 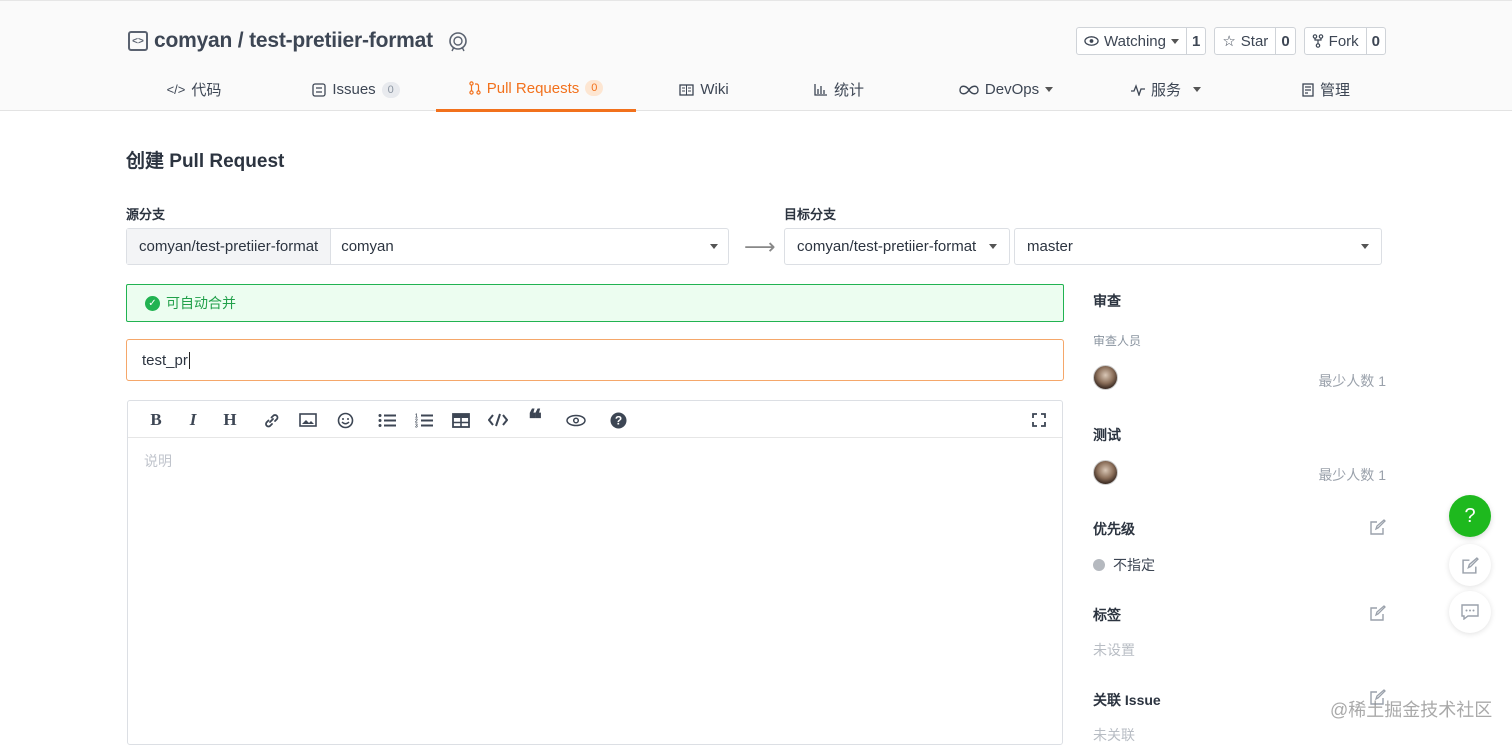 I want to click on table-icon, so click(x=461, y=420).